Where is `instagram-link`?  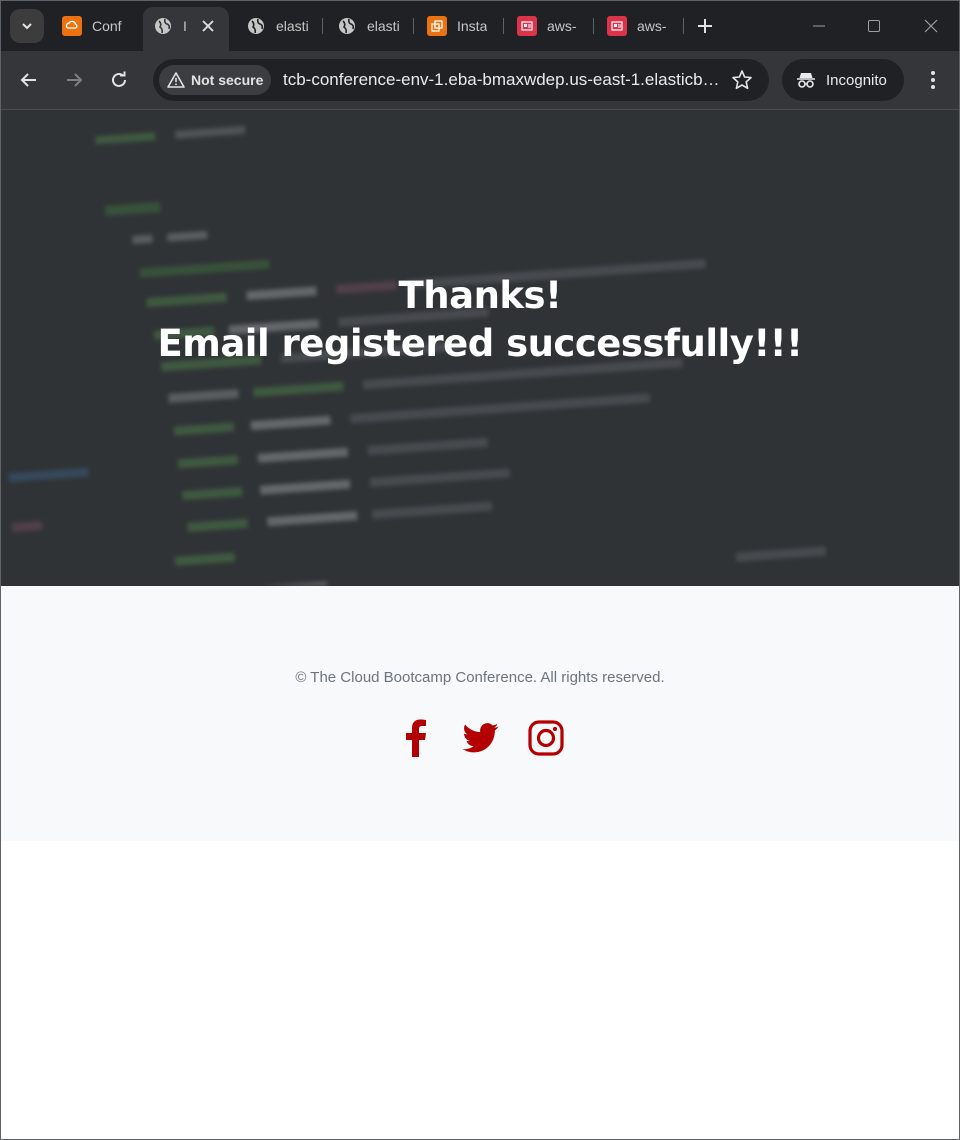
instagram-link is located at coordinates (546, 738).